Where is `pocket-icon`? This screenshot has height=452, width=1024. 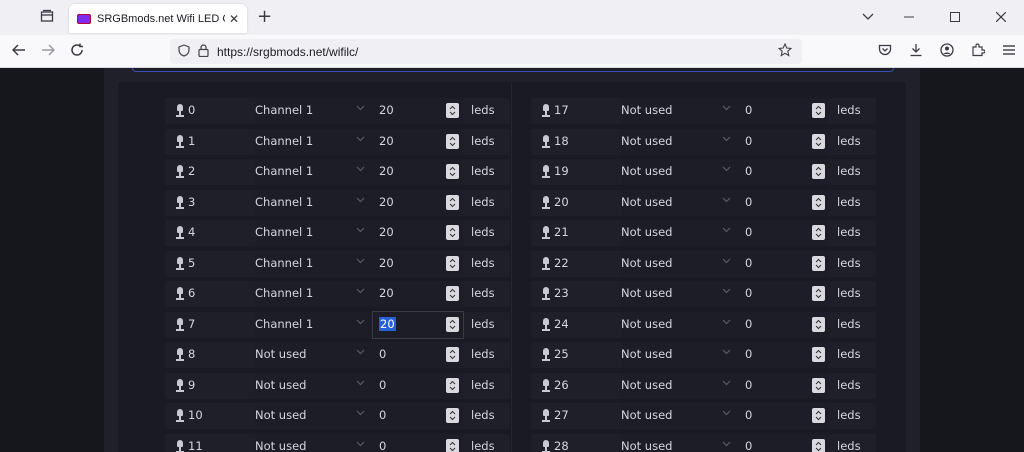
pocket-icon is located at coordinates (884, 52).